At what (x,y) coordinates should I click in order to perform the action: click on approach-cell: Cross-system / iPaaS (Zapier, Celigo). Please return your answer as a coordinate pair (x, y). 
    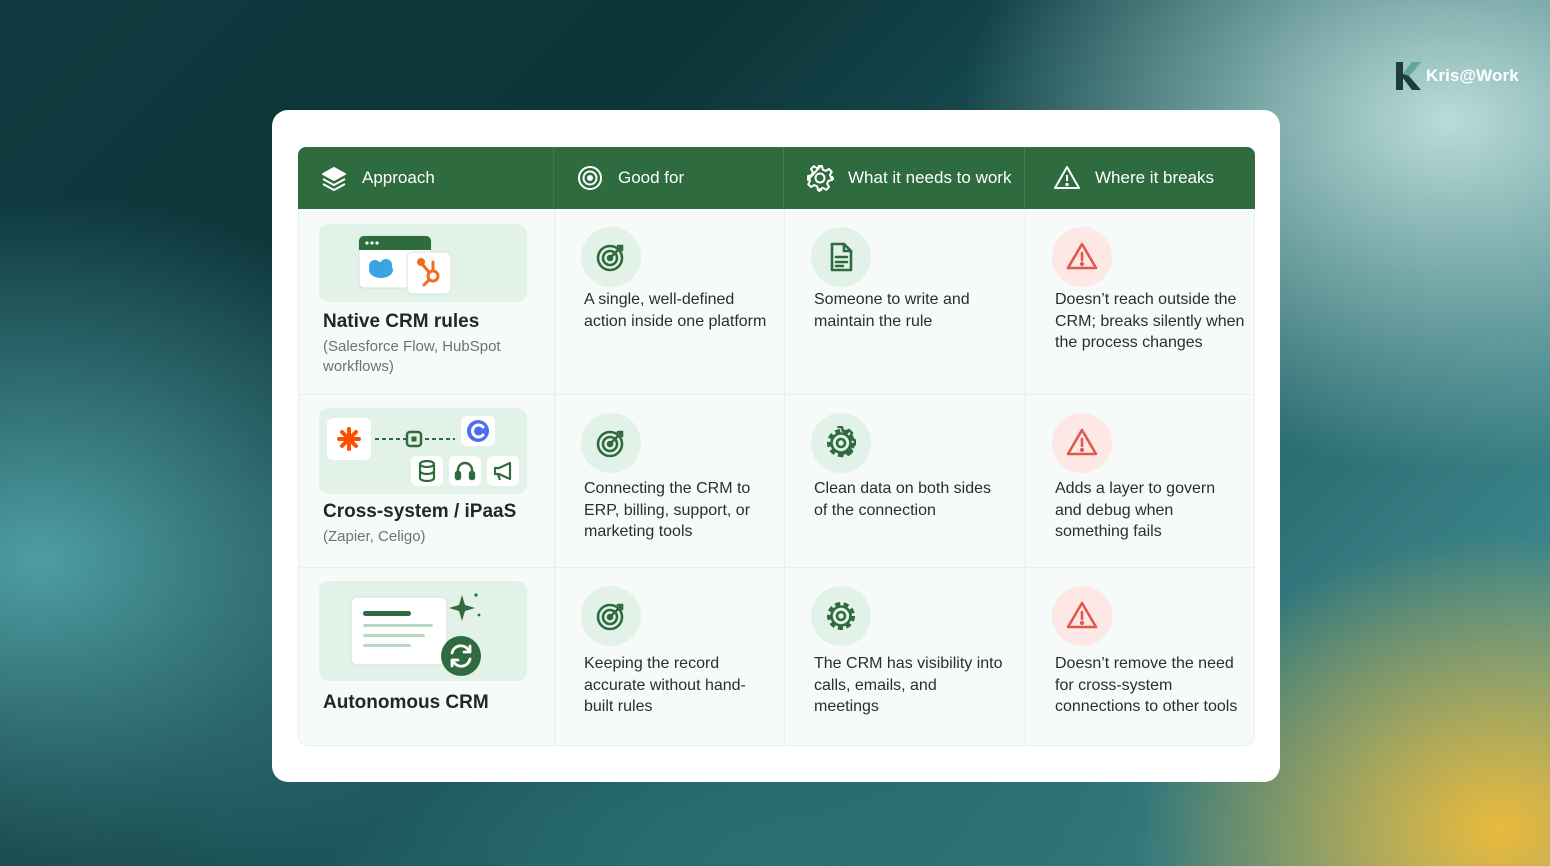
    Looking at the image, I should click on (427, 481).